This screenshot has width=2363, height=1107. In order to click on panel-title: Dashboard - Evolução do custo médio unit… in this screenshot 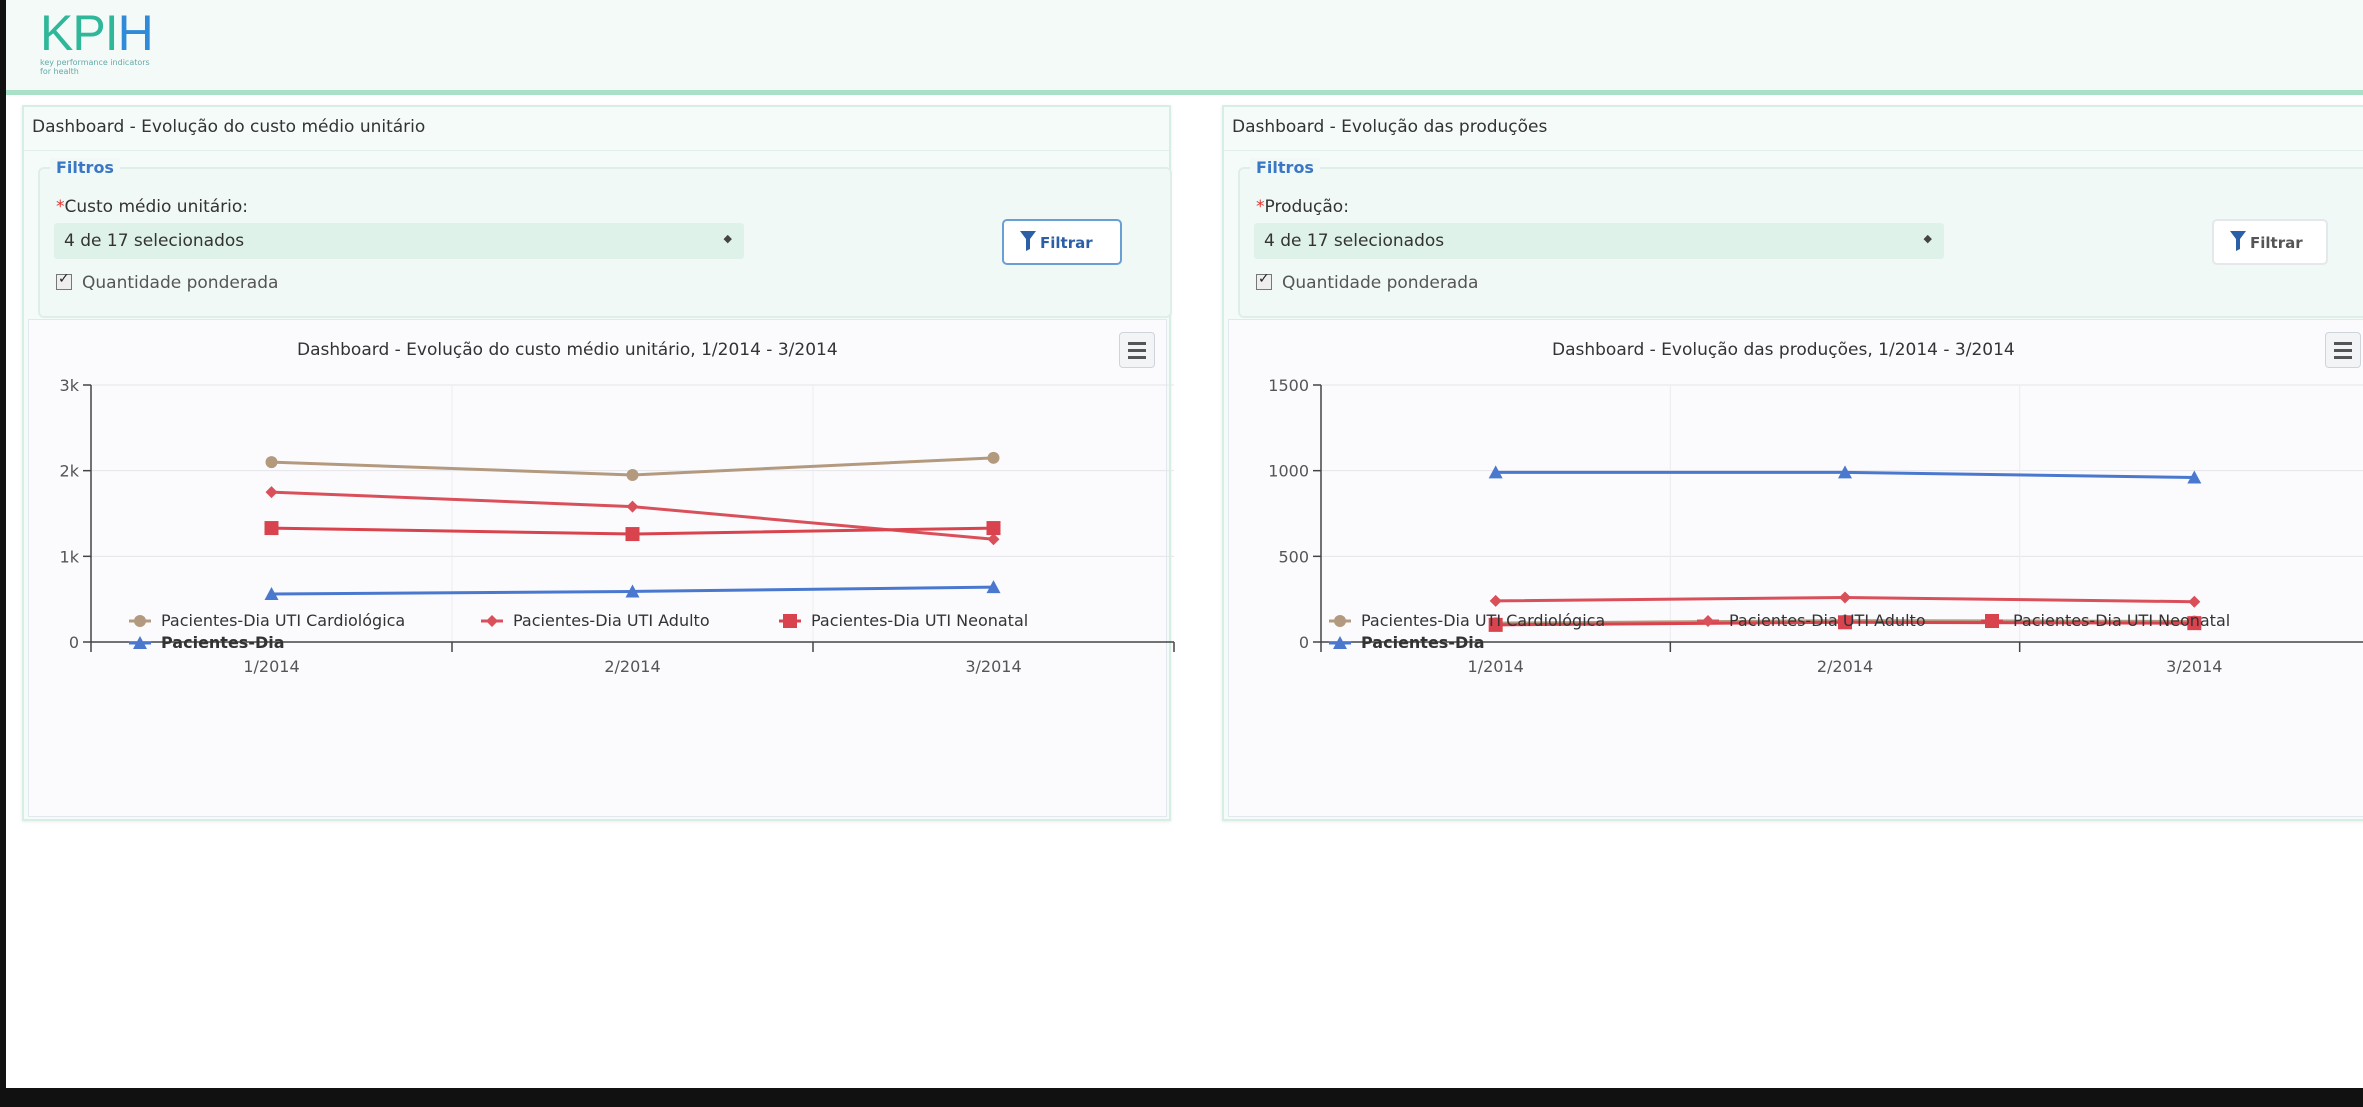, I will do `click(229, 127)`.